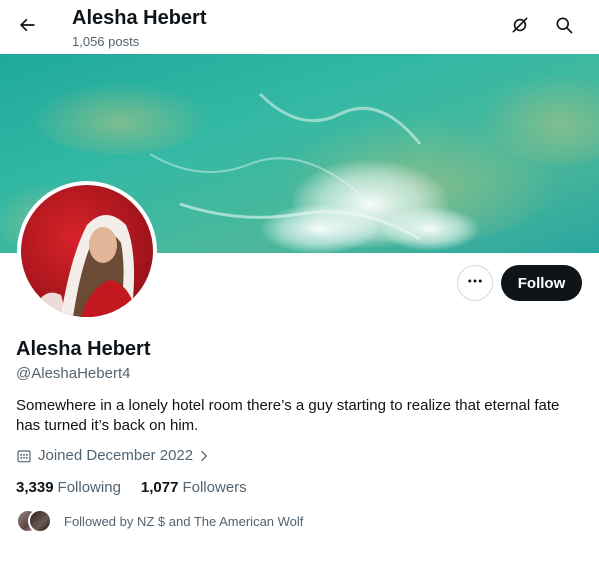 This screenshot has height=563, width=599. I want to click on grok-icon, so click(520, 27).